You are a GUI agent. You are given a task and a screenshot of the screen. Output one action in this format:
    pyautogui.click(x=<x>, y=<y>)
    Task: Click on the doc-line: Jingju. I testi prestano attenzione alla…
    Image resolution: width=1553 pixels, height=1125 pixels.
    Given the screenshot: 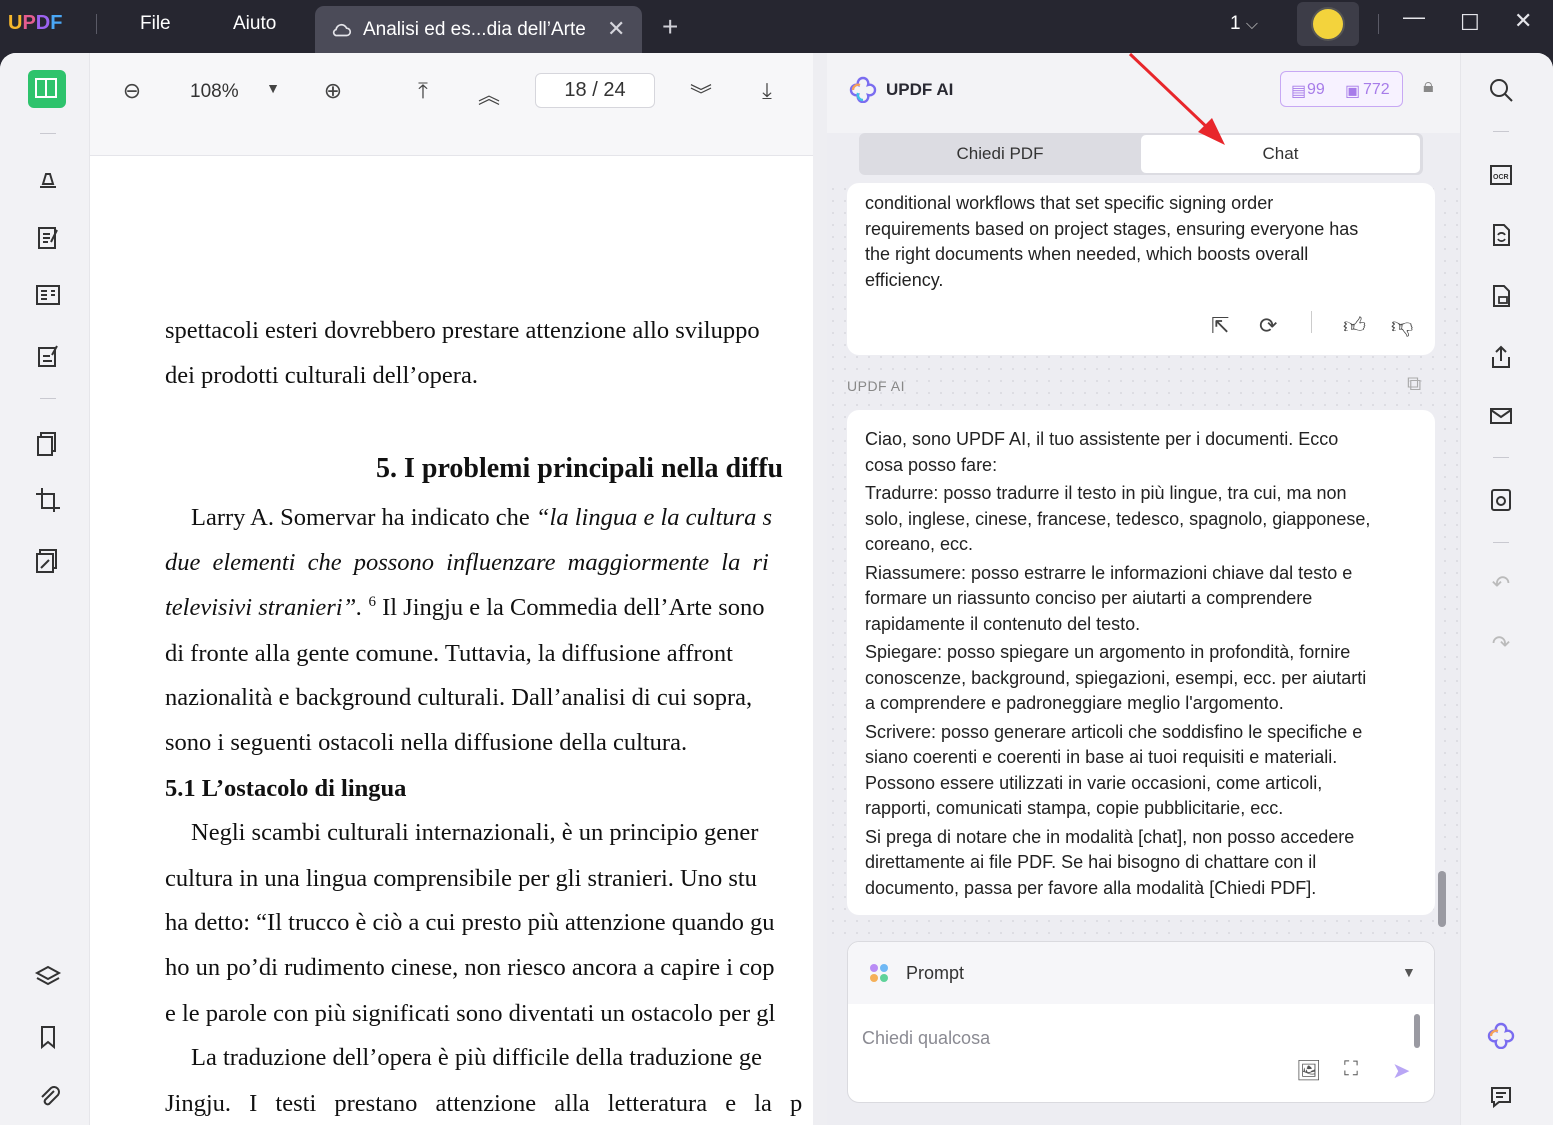 What is the action you would take?
    pyautogui.click(x=484, y=1103)
    